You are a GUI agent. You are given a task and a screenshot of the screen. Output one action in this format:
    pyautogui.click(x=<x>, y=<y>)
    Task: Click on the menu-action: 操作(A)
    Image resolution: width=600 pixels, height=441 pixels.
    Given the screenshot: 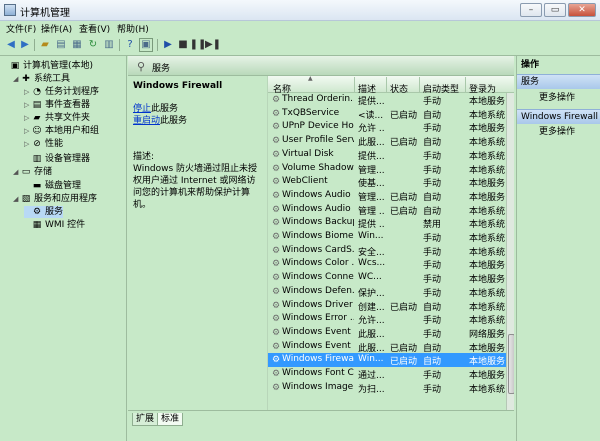 What is the action you would take?
    pyautogui.click(x=56, y=28)
    